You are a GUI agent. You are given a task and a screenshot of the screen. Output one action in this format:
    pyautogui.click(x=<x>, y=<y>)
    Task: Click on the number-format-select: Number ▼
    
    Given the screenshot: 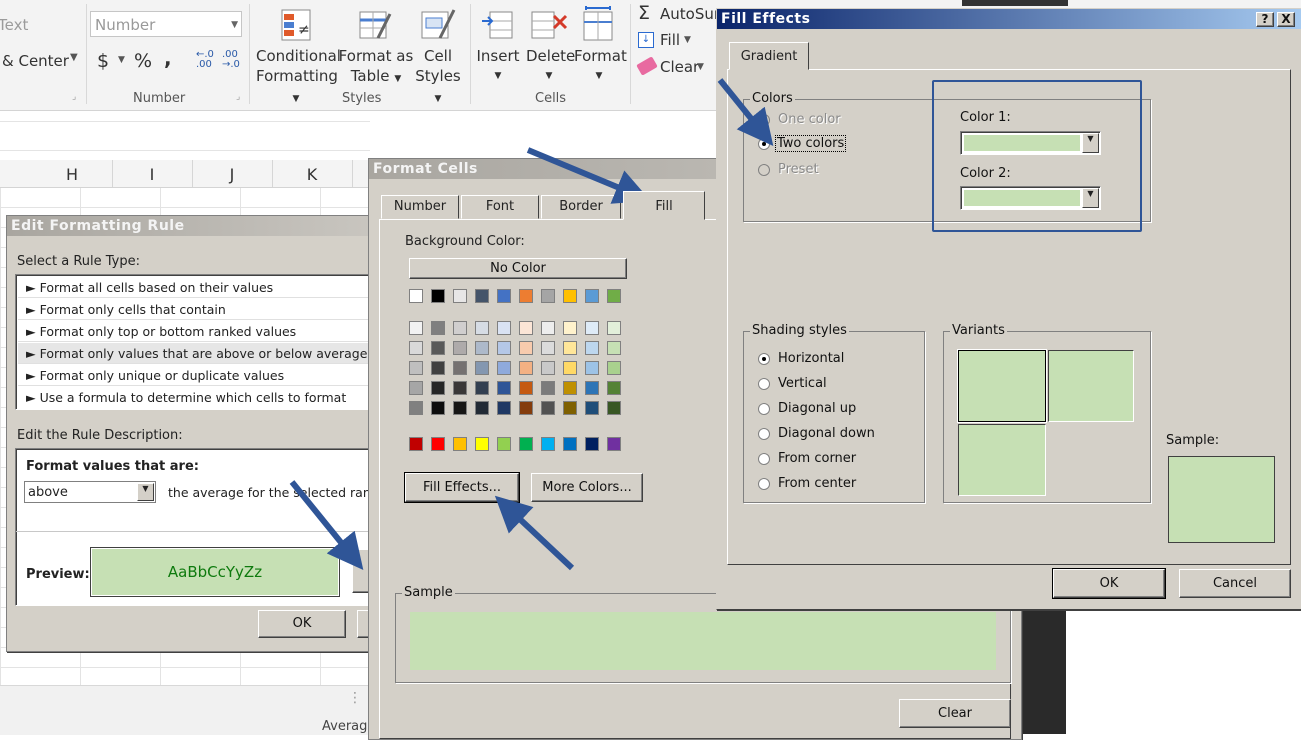 What is the action you would take?
    pyautogui.click(x=166, y=24)
    